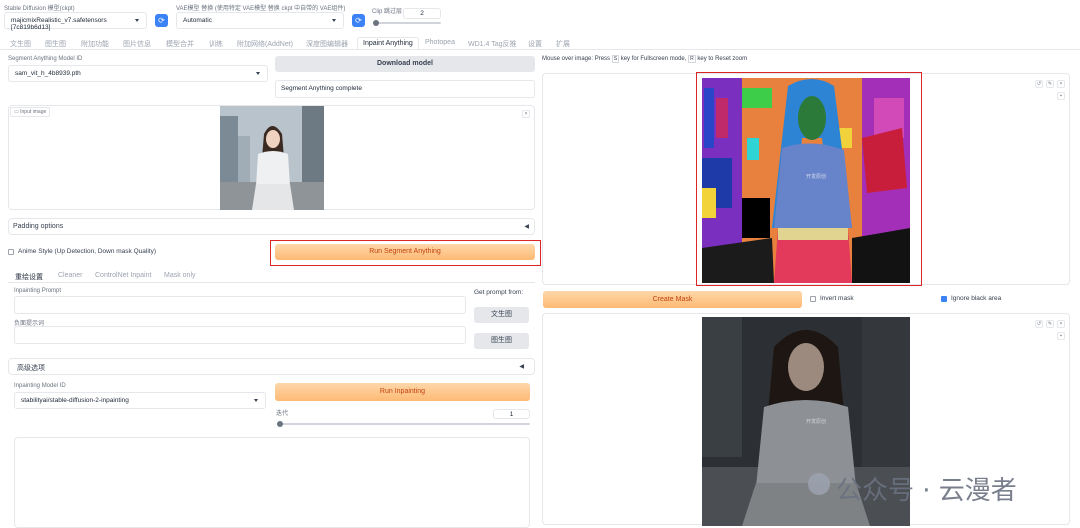  What do you see at coordinates (403, 424) in the screenshot?
I see `seed-slider` at bounding box center [403, 424].